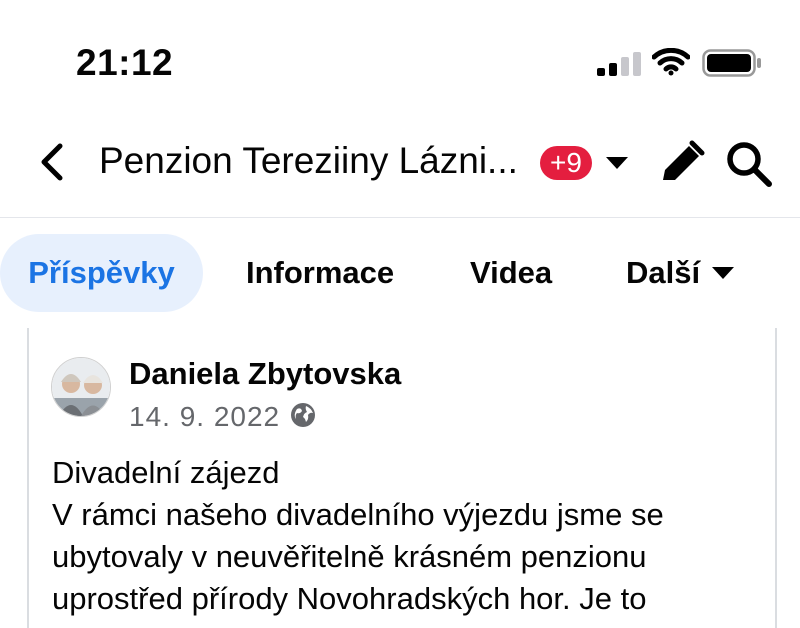 The image size is (800, 628). I want to click on post-author: Daniela Zbytovska, so click(265, 374).